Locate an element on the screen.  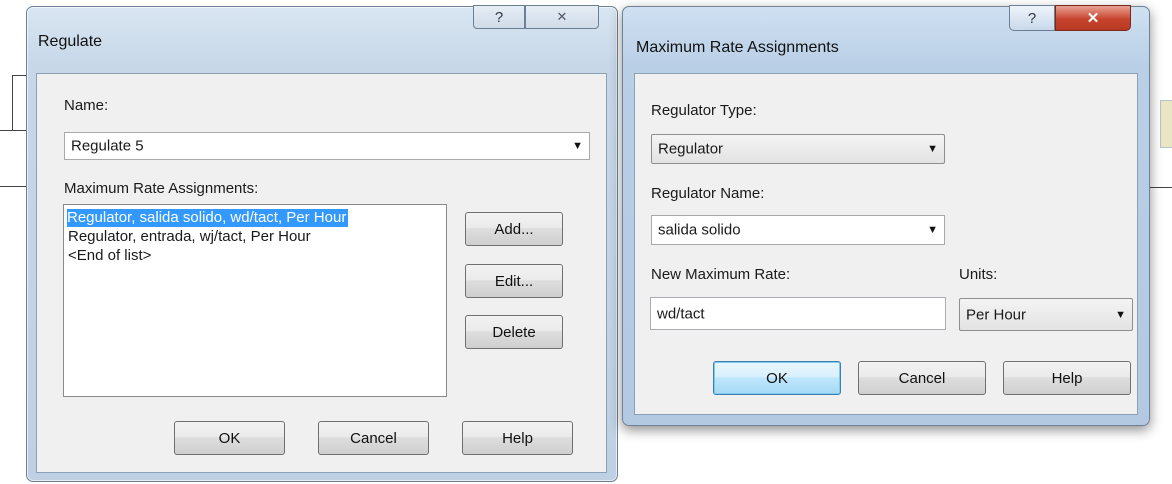
list-item: Regulator, entrada, wj/tact, Per Hour is located at coordinates (189, 237).